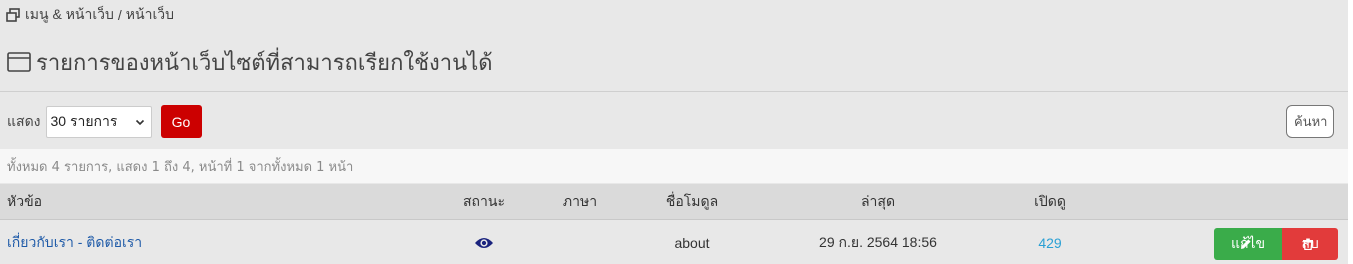  Describe the element at coordinates (692, 242) in the screenshot. I see `row-module: about` at that location.